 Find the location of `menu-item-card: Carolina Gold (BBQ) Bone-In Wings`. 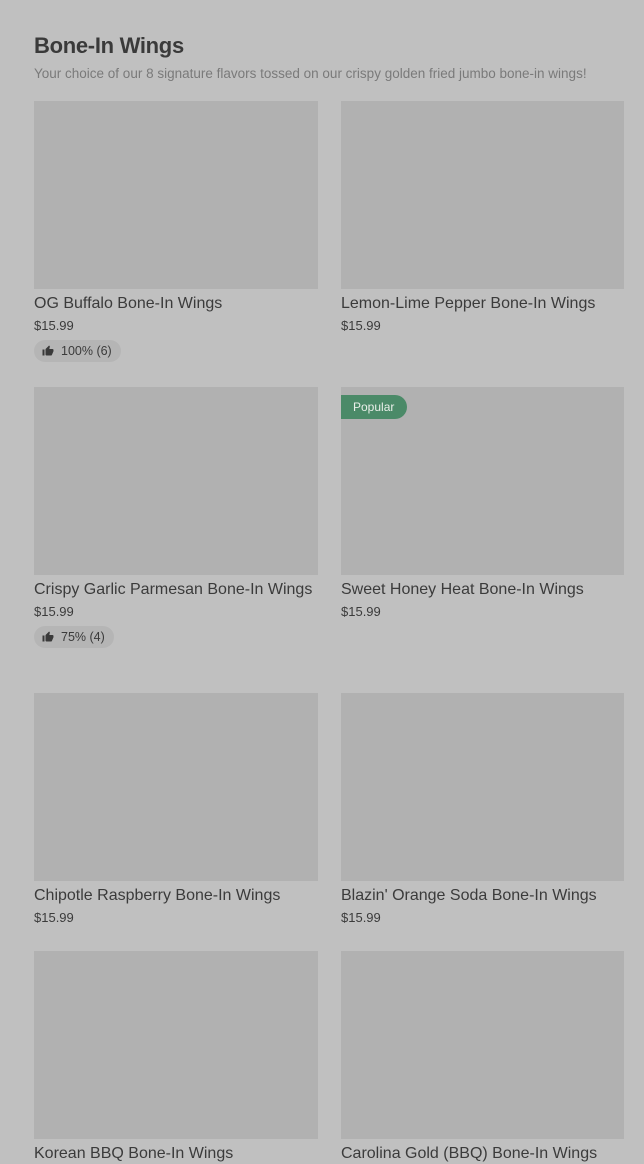

menu-item-card: Carolina Gold (BBQ) Bone-In Wings is located at coordinates (482, 1057).